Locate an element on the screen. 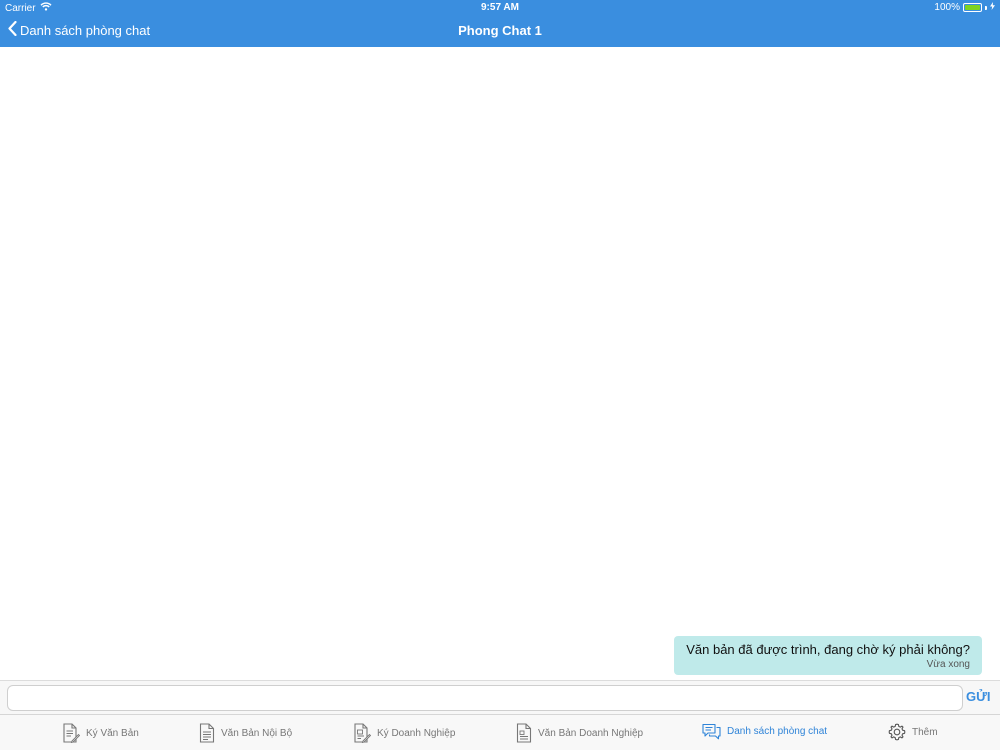 The image size is (1000, 750). tab-danh-sach-phong-chat: Danh sách phòng chat is located at coordinates (764, 731).